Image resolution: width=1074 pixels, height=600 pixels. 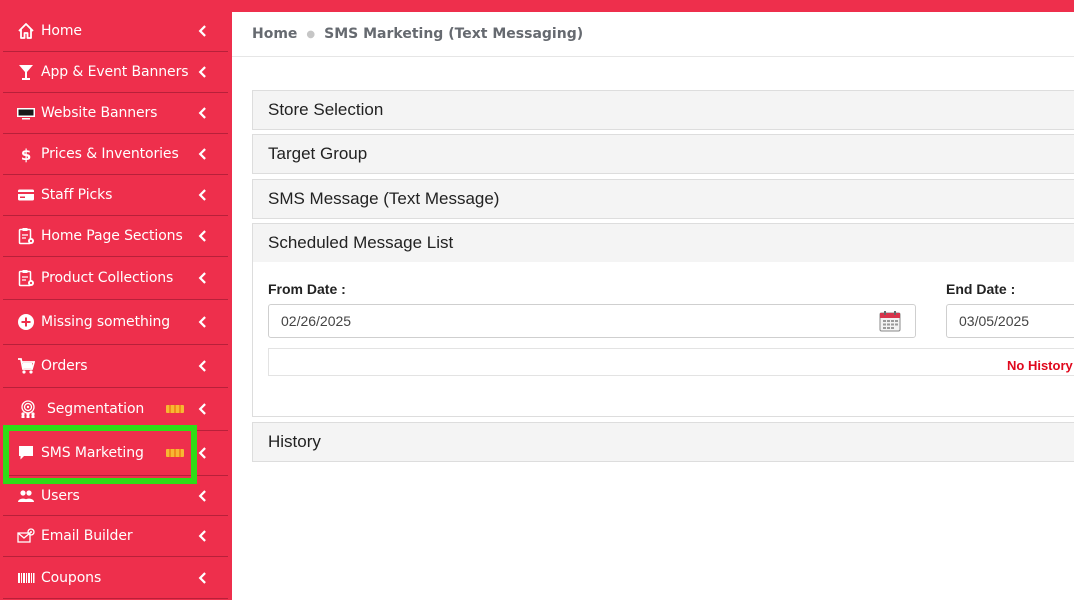 What do you see at coordinates (61, 30) in the screenshot?
I see `sidebar-item-label: Home` at bounding box center [61, 30].